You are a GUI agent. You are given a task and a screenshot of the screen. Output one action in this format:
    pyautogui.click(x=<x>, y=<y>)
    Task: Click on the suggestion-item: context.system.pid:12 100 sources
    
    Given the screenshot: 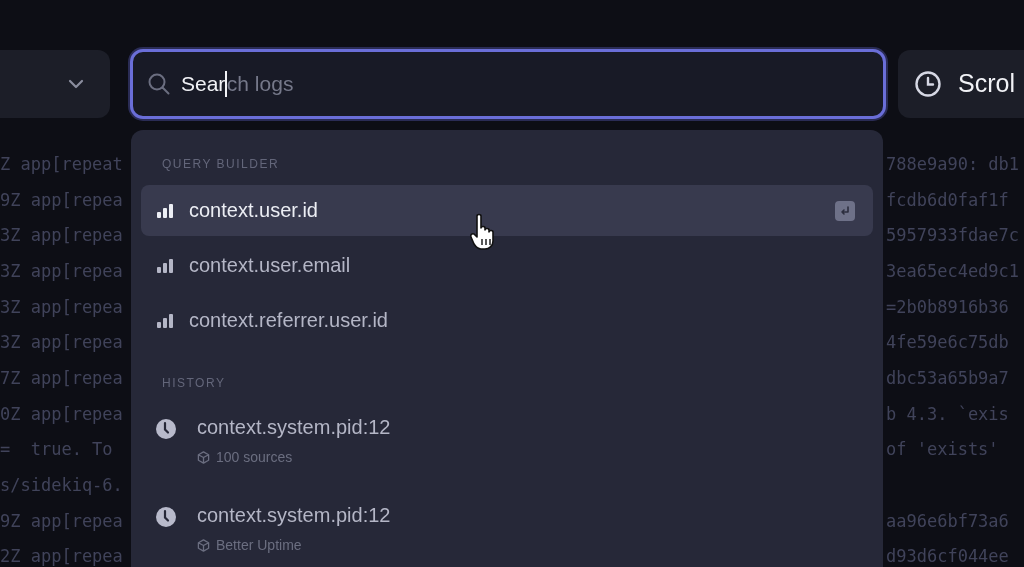 What is the action you would take?
    pyautogui.click(x=507, y=448)
    